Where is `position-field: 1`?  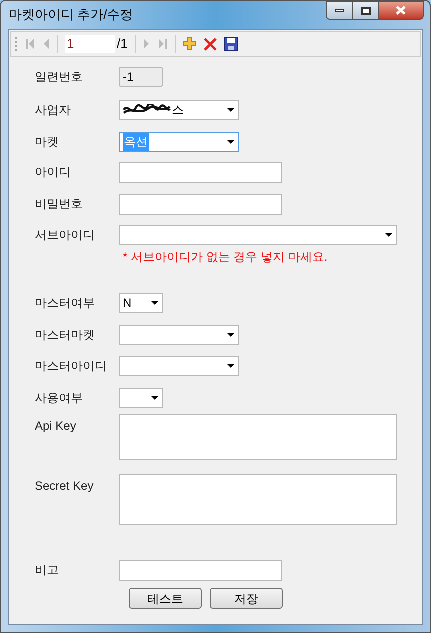
position-field: 1 is located at coordinates (90, 44).